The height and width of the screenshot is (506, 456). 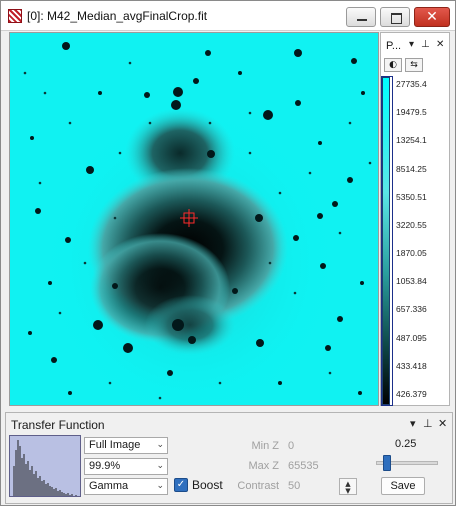 I want to click on contrast-spinner: ▲ ▼, so click(x=348, y=486).